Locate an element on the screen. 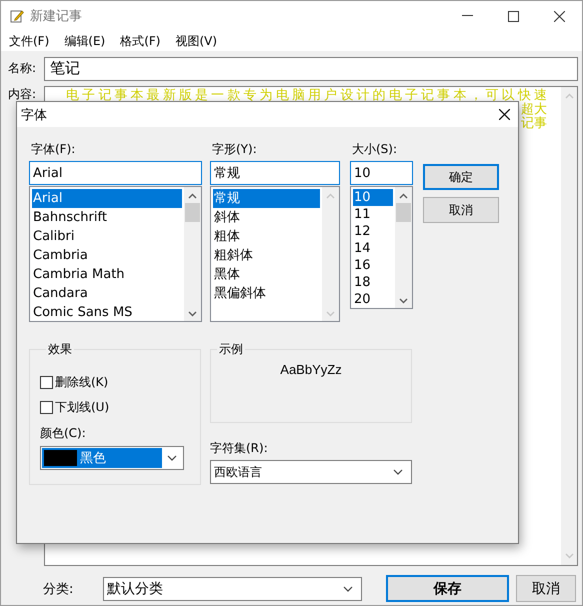 This screenshot has width=583, height=606. charset-dropdown: 西欧语言 is located at coordinates (311, 472).